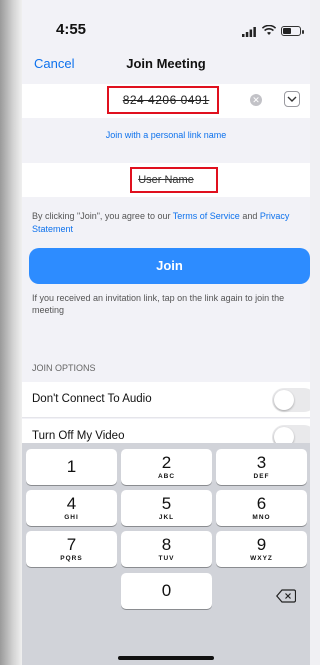  Describe the element at coordinates (166, 22) in the screenshot. I see `status-bar: 4:55` at that location.